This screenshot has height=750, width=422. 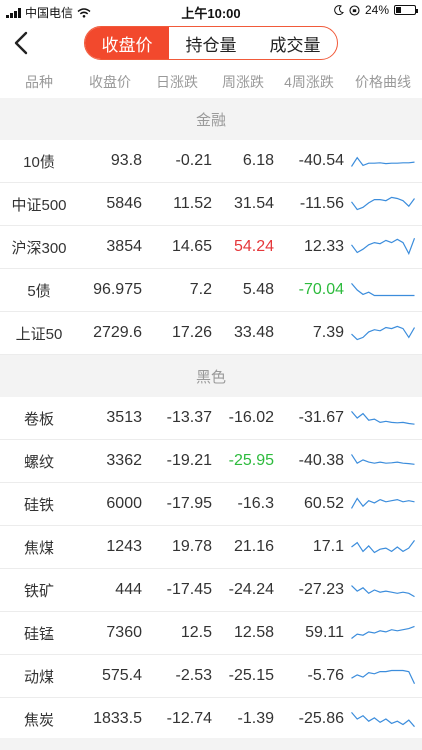 What do you see at coordinates (39, 334) in the screenshot?
I see `row-name: 上证50` at bounding box center [39, 334].